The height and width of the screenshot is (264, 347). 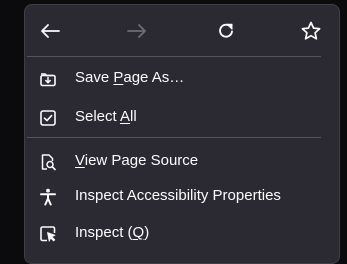 I want to click on menu-item-label: View Page Source, so click(x=137, y=160).